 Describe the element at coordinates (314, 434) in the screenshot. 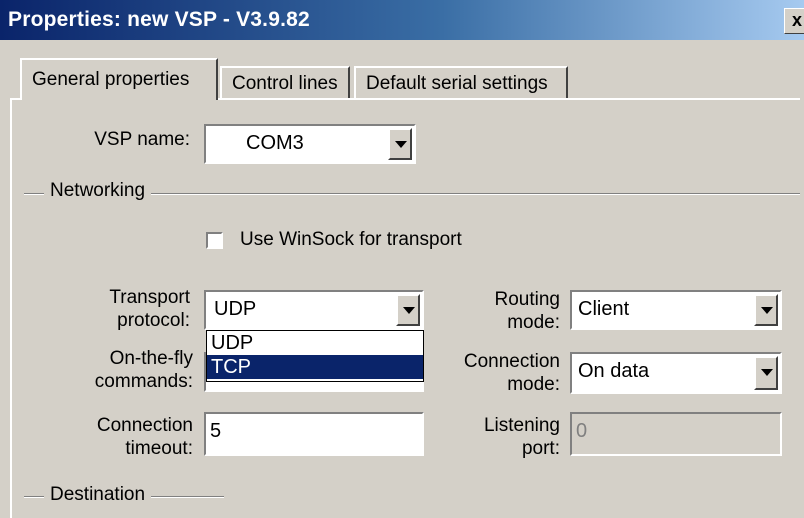

I see `connection-timeout-input: 5` at that location.